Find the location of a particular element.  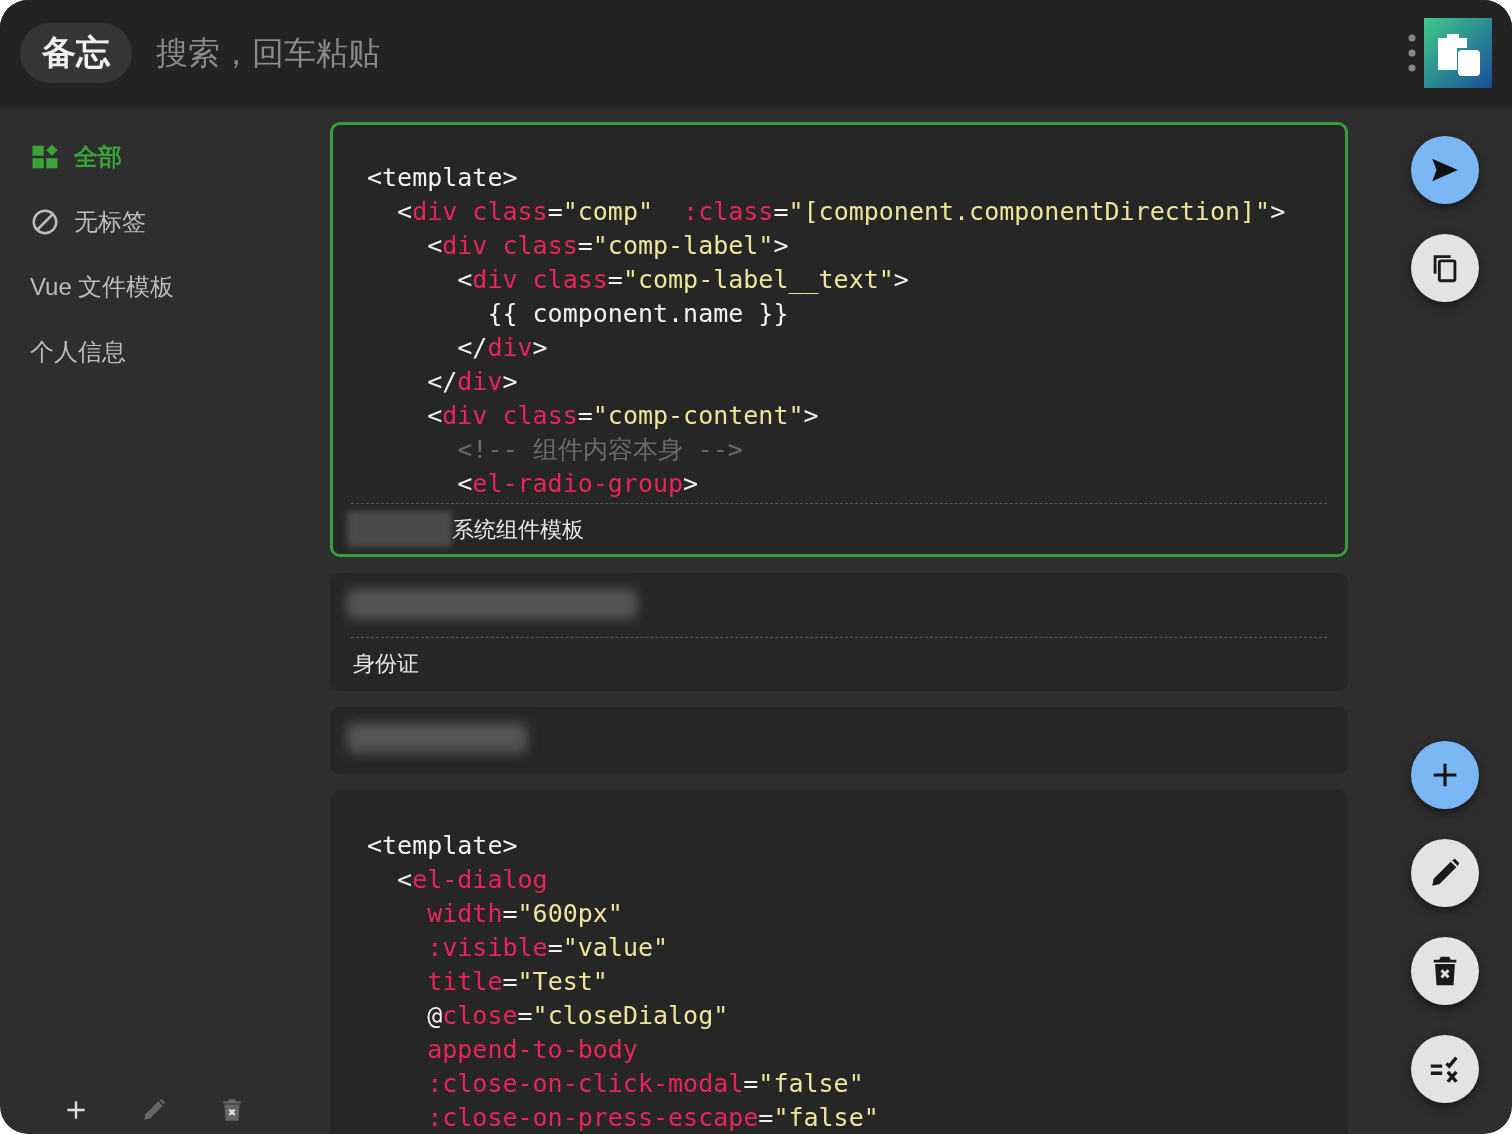

clip-card is located at coordinates (839, 740).